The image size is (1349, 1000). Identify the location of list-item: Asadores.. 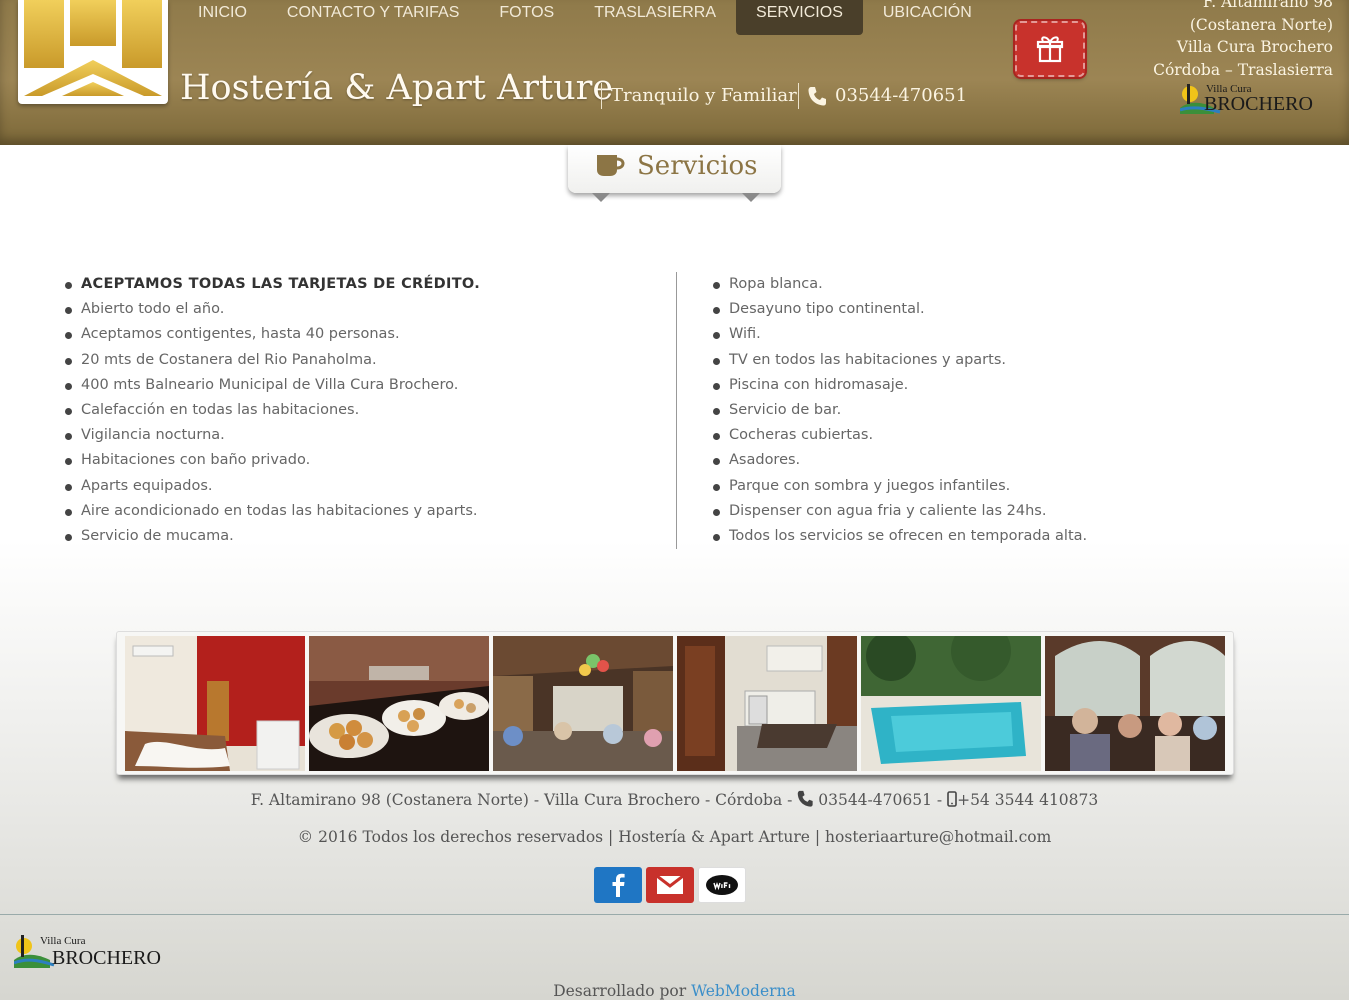
(900, 460).